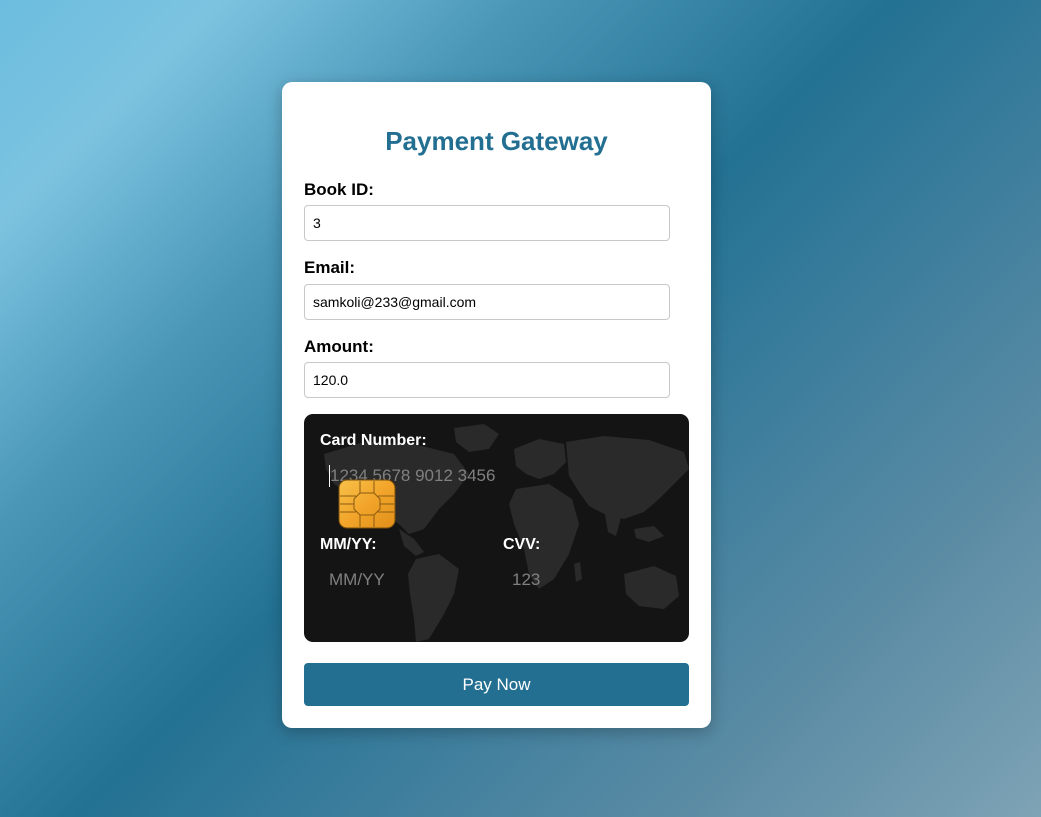 The width and height of the screenshot is (1041, 817). I want to click on amount-input, so click(487, 380).